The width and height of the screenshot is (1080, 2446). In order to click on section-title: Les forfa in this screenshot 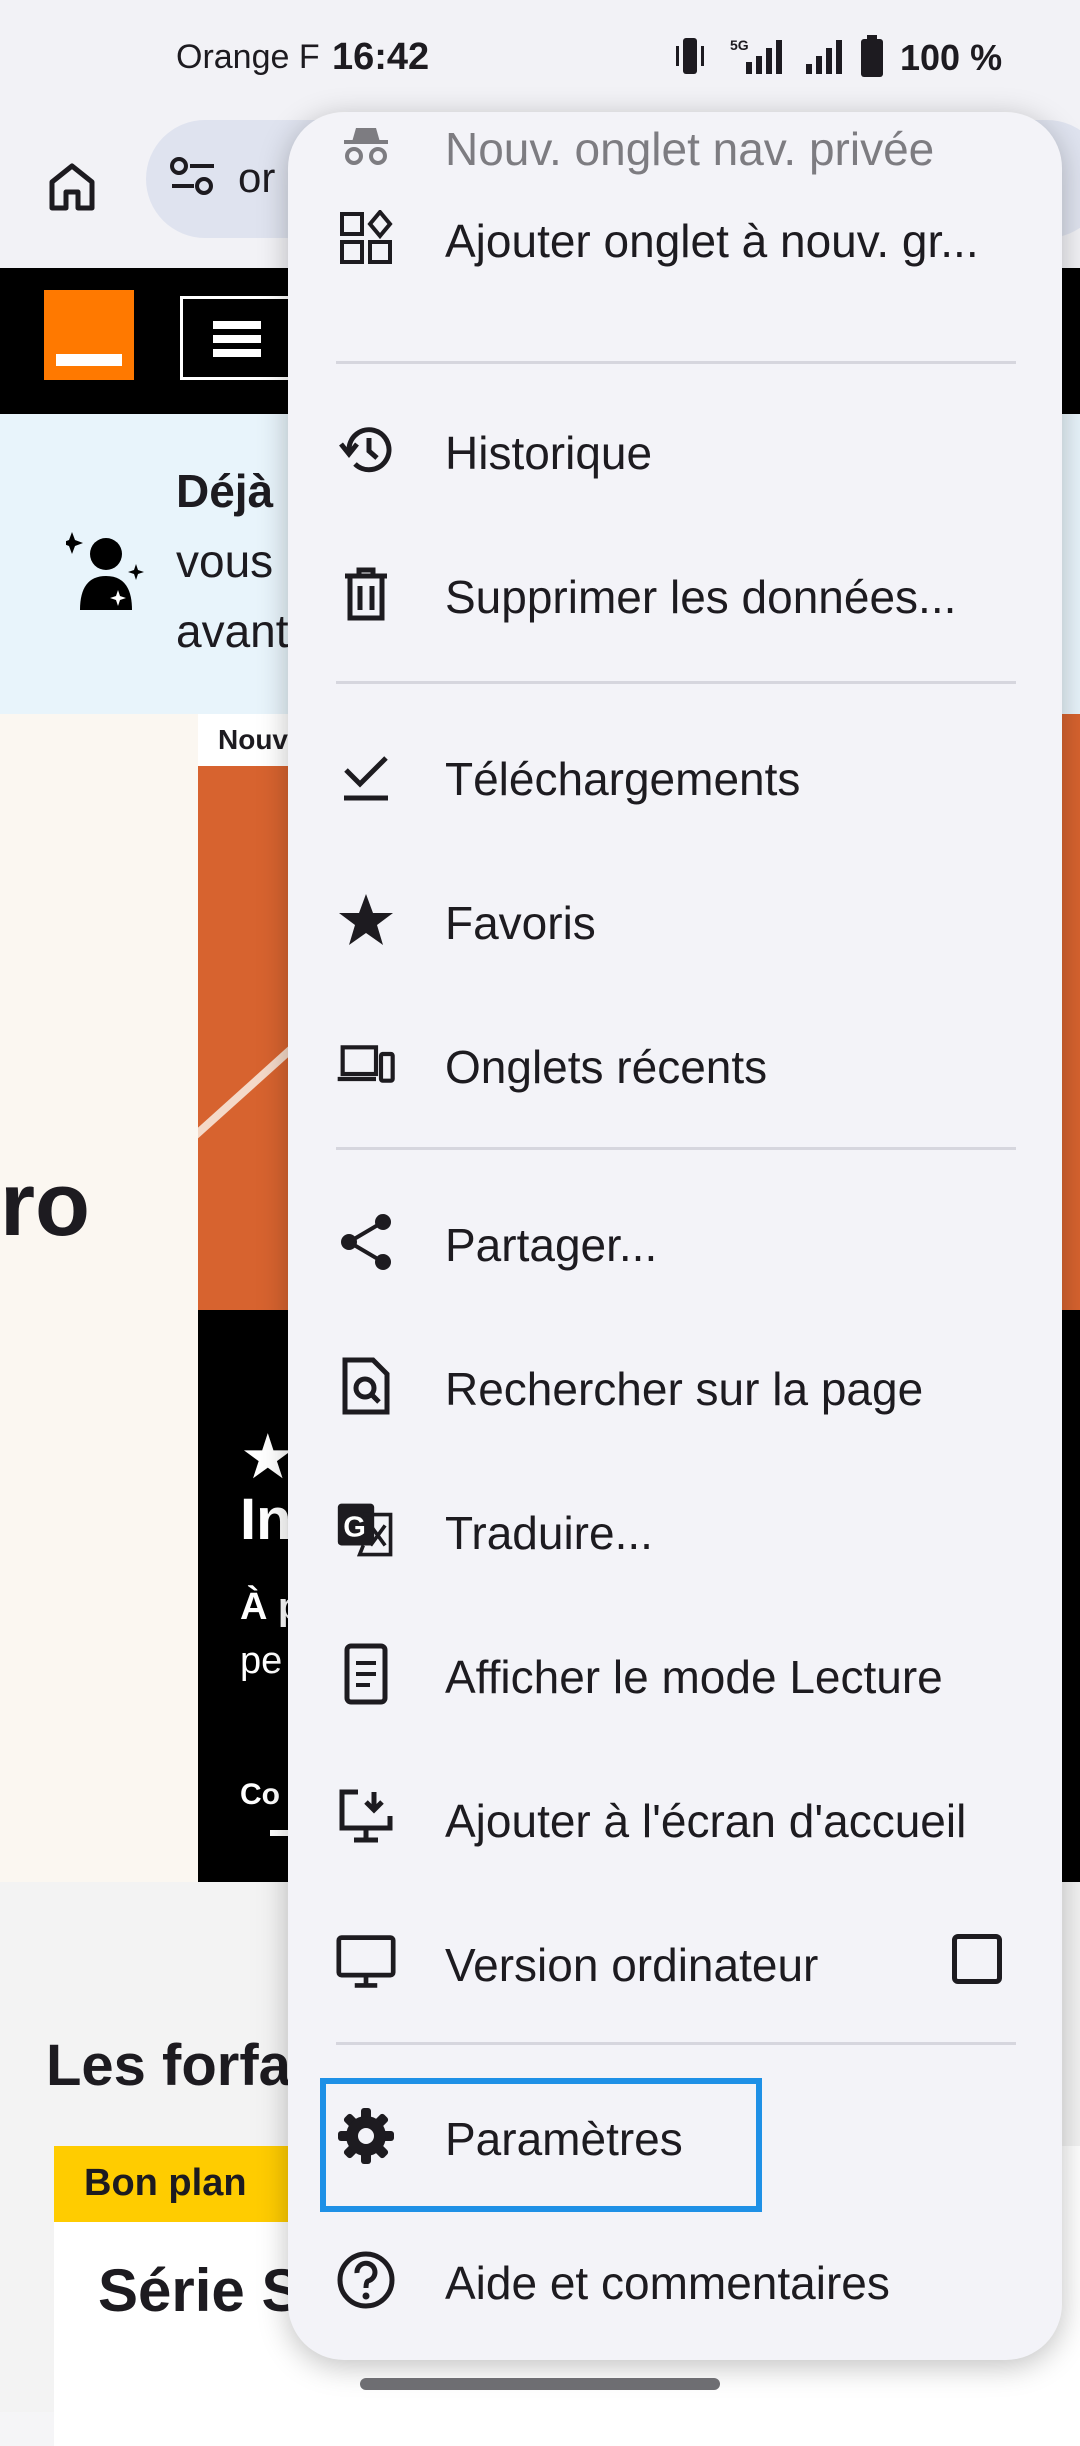, I will do `click(168, 2065)`.